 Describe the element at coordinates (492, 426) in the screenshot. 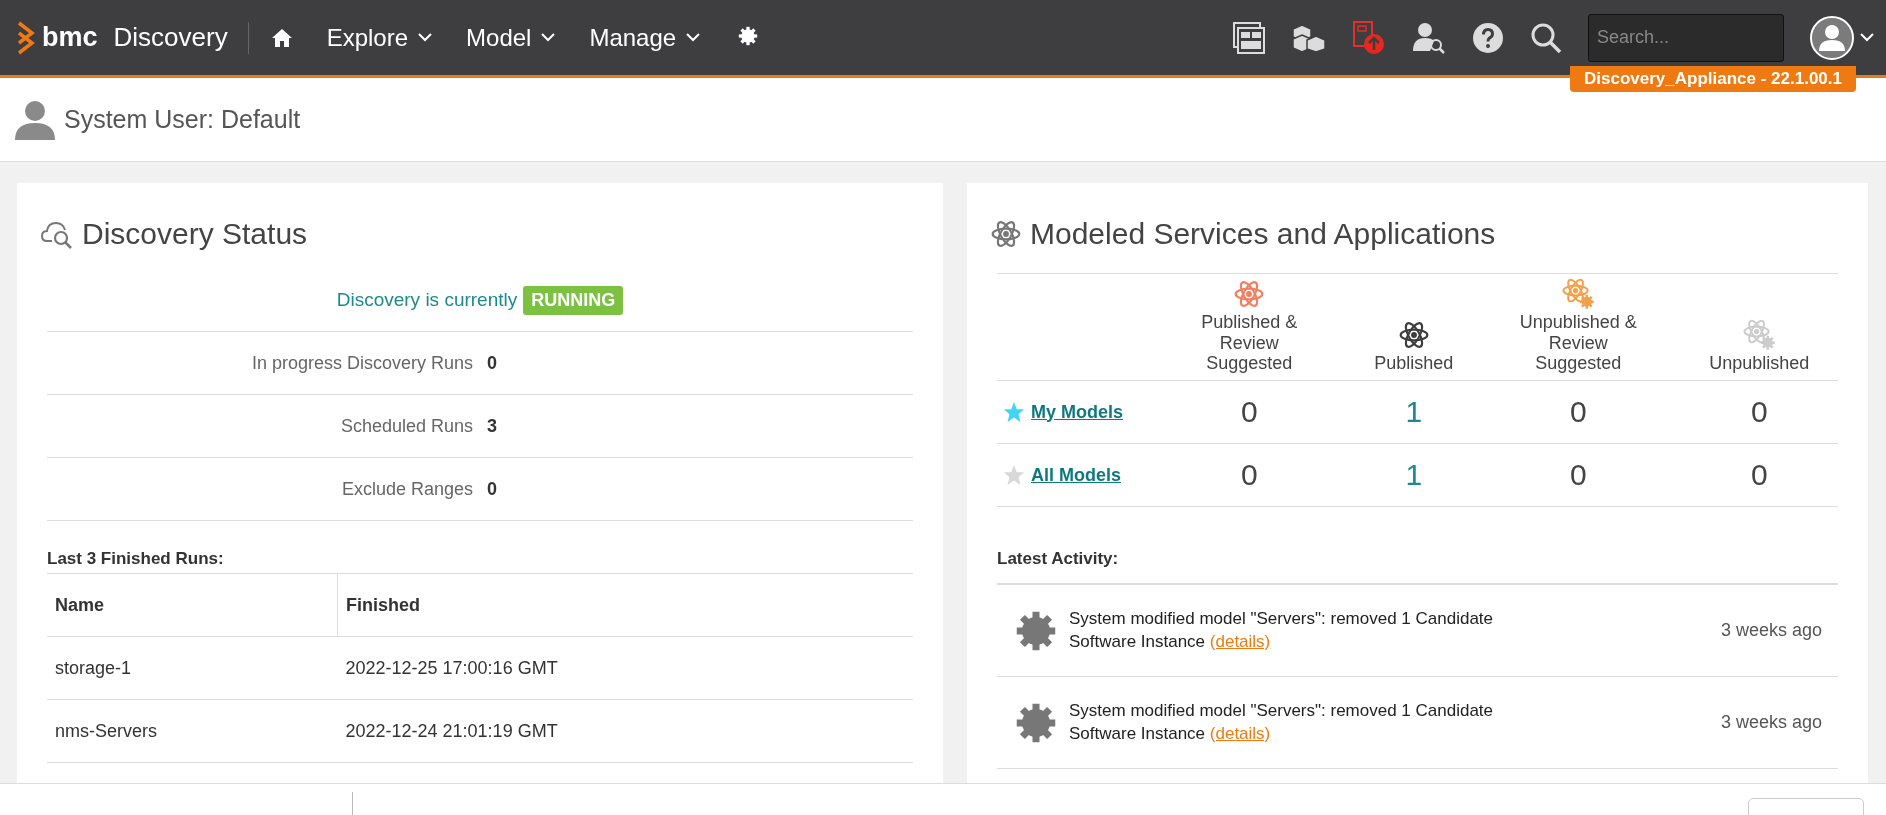

I see `stat-value: 3` at that location.